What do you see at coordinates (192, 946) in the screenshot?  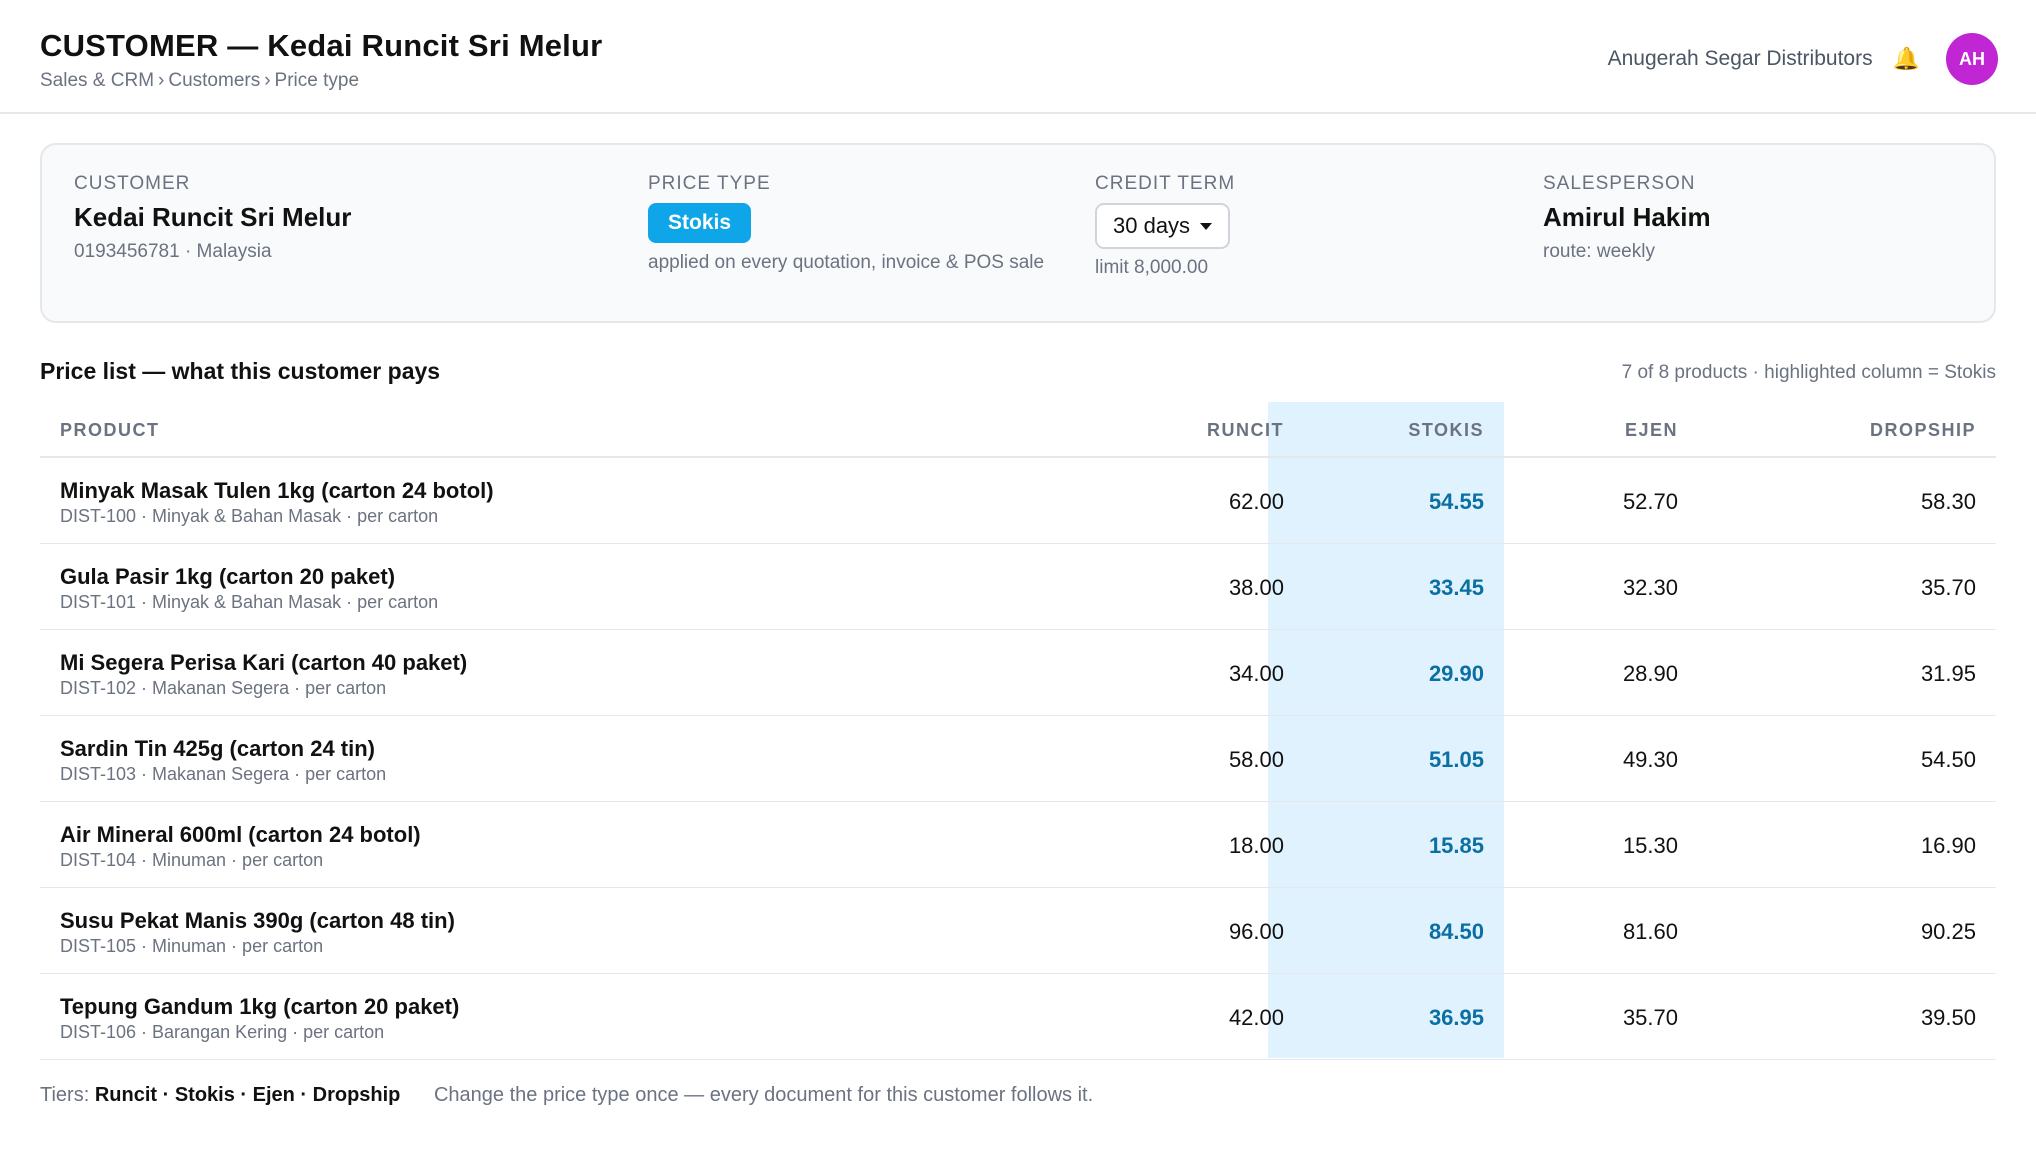 I see `product-meta: DIST-105 · Minuman · per carton` at bounding box center [192, 946].